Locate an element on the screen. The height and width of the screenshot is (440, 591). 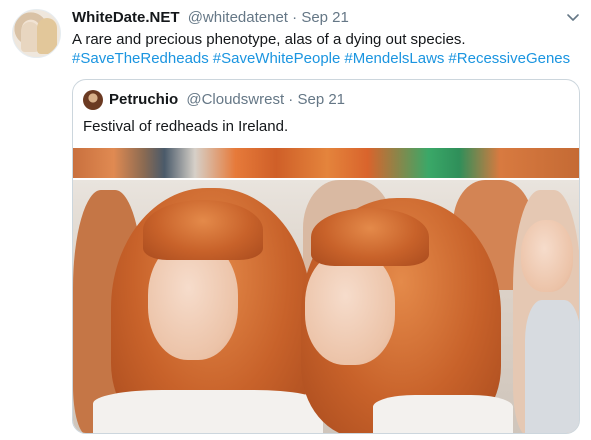
tweet-date: Sep 21 is located at coordinates (325, 17).